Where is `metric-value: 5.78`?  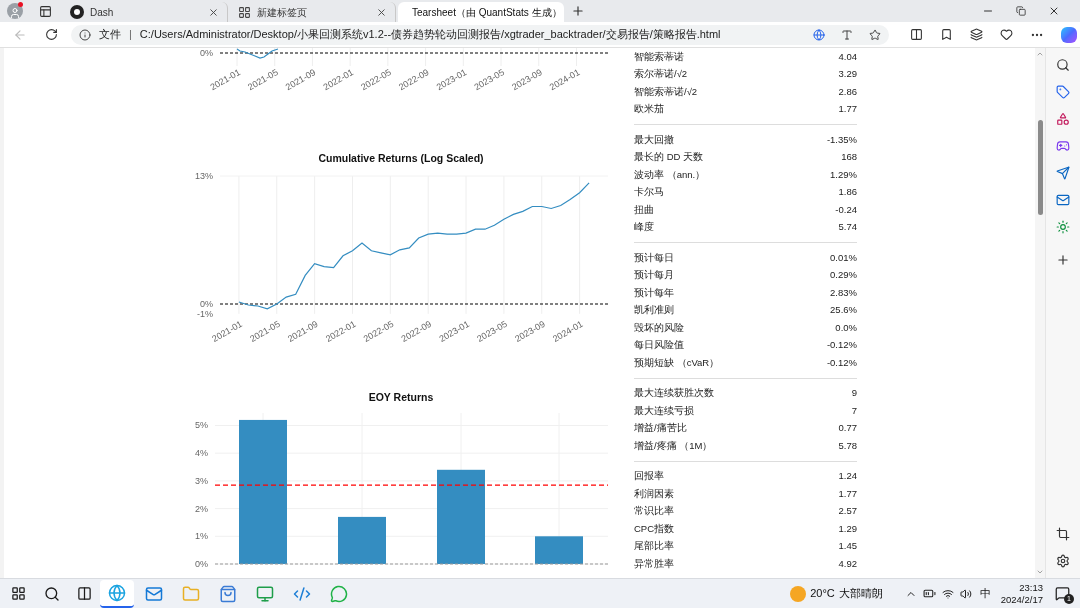 metric-value: 5.78 is located at coordinates (847, 445).